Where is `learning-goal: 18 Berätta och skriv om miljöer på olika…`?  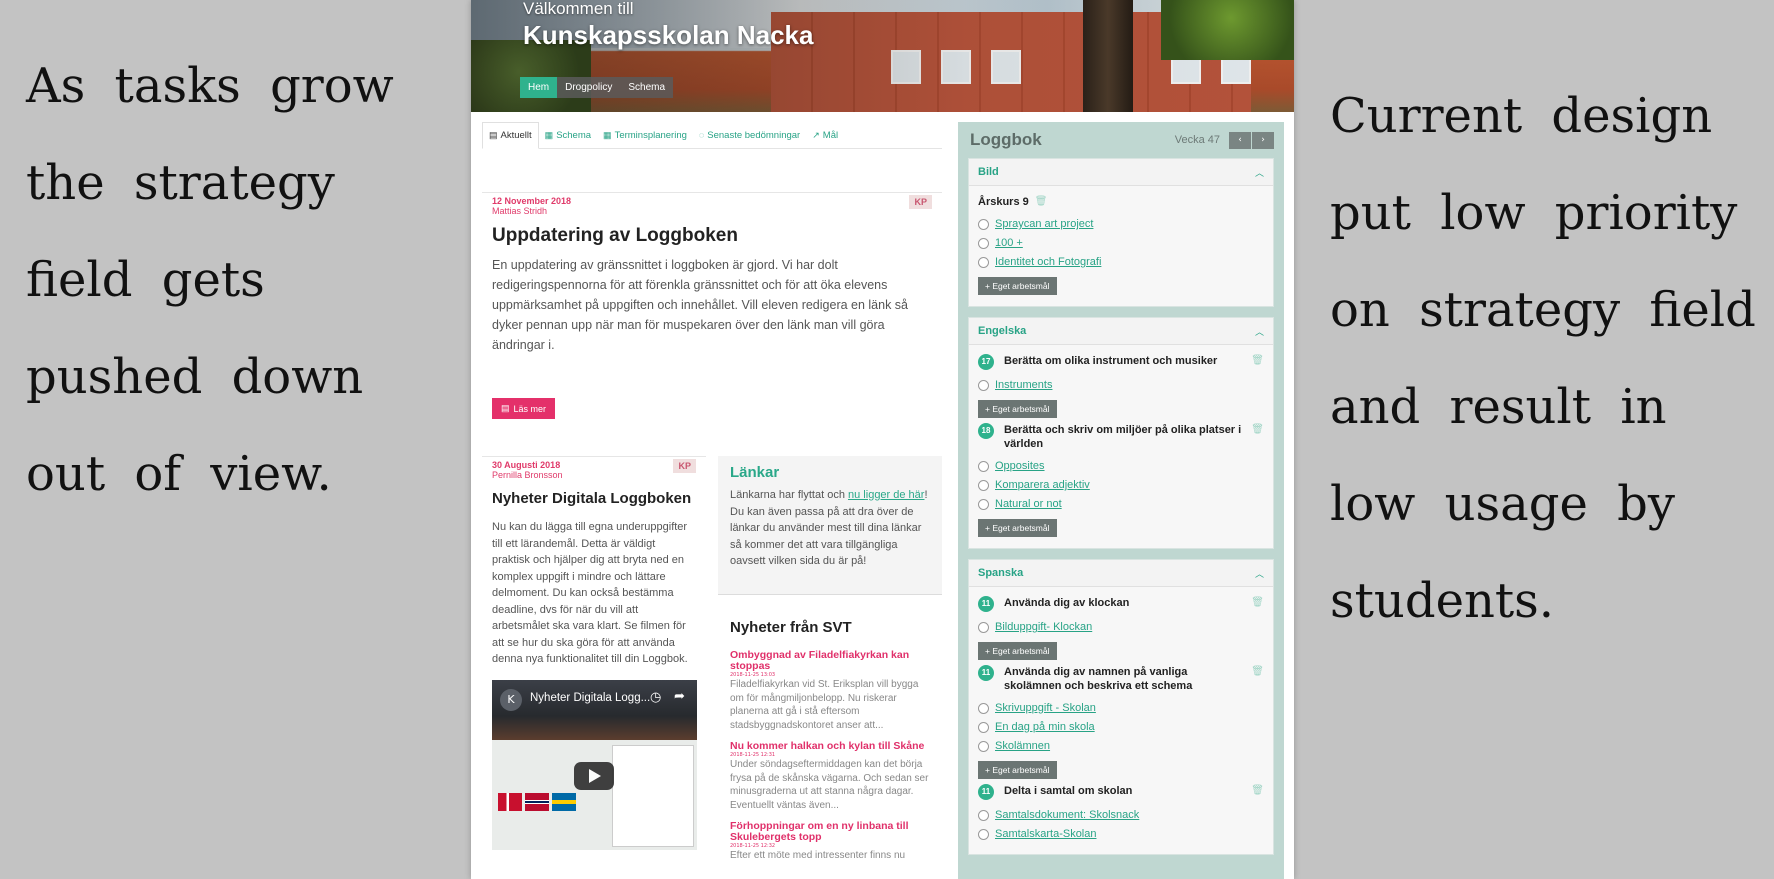 learning-goal: 18 Berätta och skriv om miljöer på olika… is located at coordinates (1121, 437).